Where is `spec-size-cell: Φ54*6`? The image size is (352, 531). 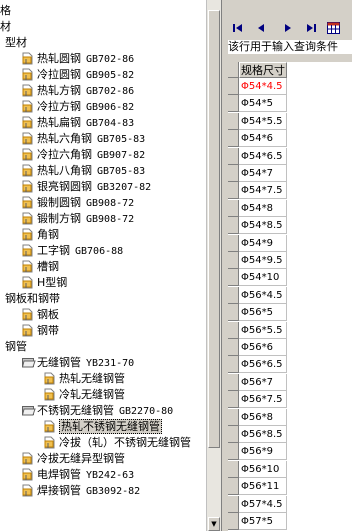
spec-size-cell: Φ54*6 is located at coordinates (263, 139).